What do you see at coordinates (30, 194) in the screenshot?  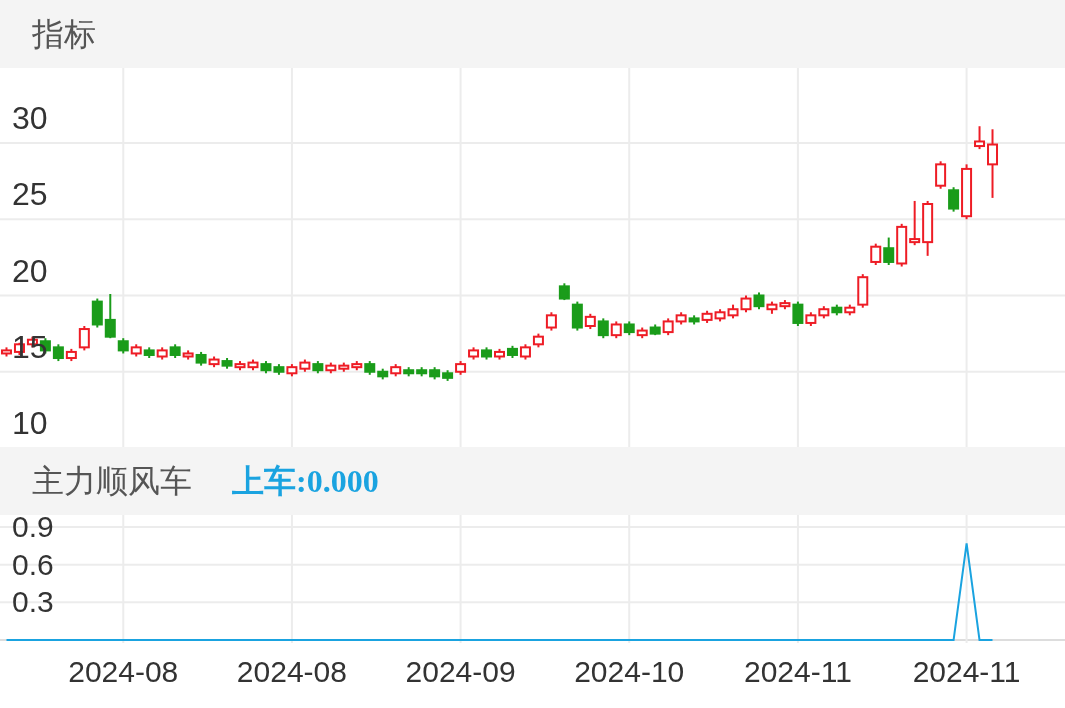 I see `axis-label: 25` at bounding box center [30, 194].